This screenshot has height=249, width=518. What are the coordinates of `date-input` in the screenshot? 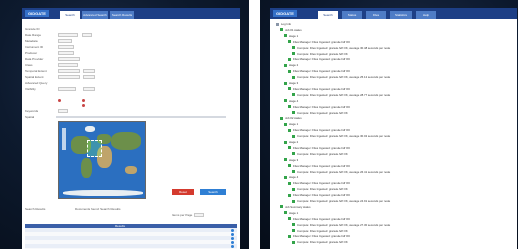 It's located at (68, 35).